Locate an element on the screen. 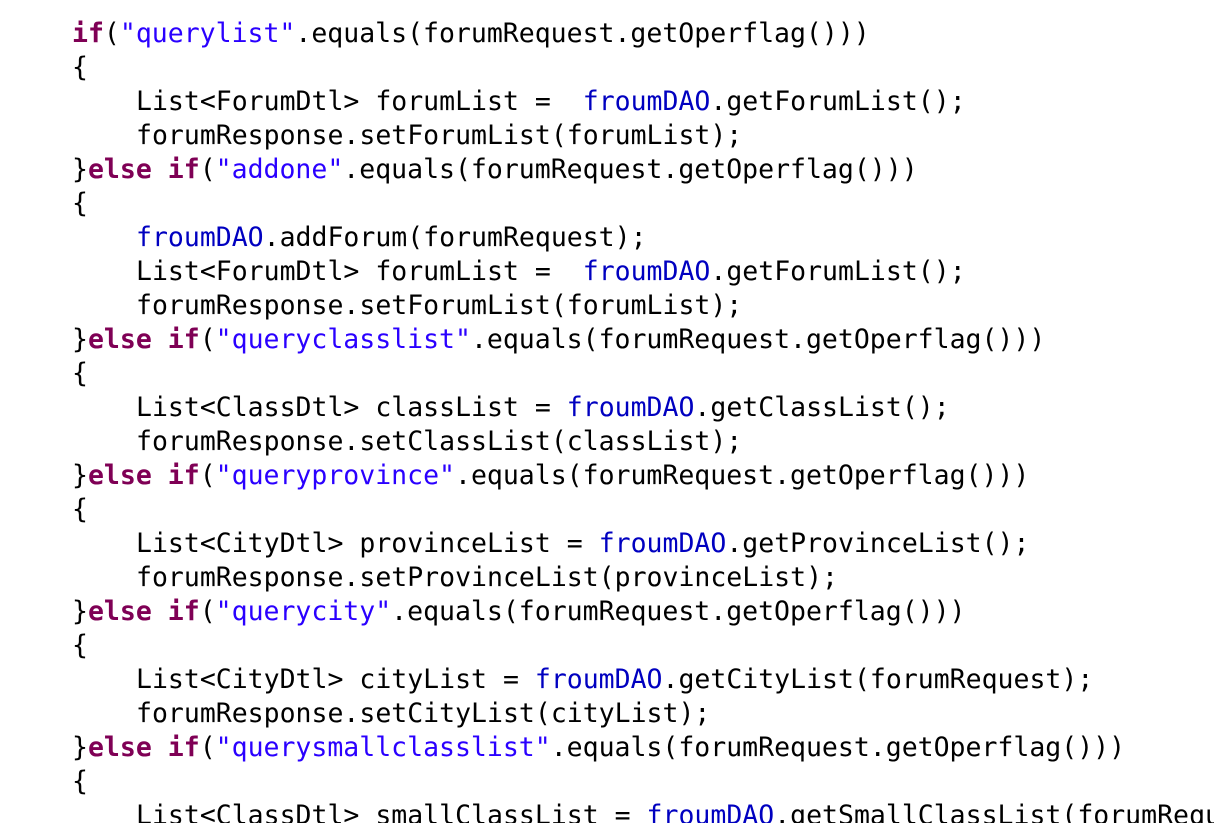 This screenshot has width=1214, height=823. string-literal-token: "querycity" is located at coordinates (303, 611).